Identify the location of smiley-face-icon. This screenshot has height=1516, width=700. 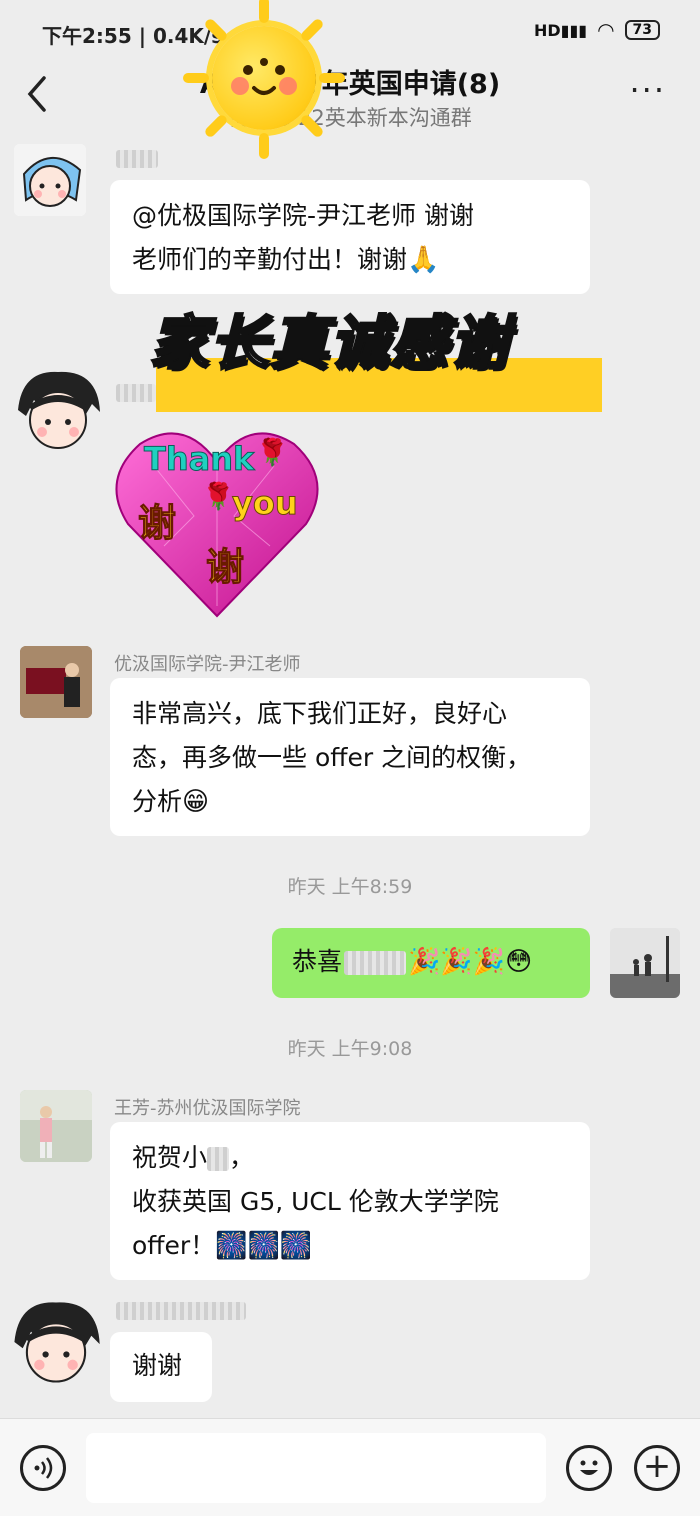
(264, 76).